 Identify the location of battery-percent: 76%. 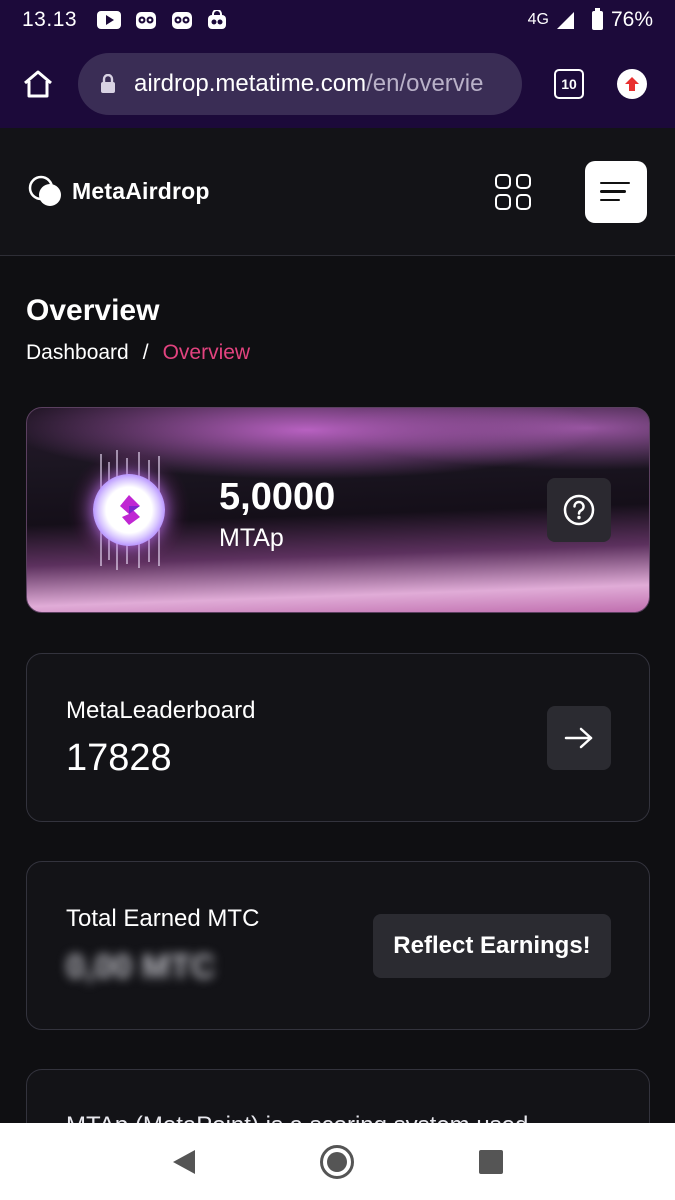
(631, 19).